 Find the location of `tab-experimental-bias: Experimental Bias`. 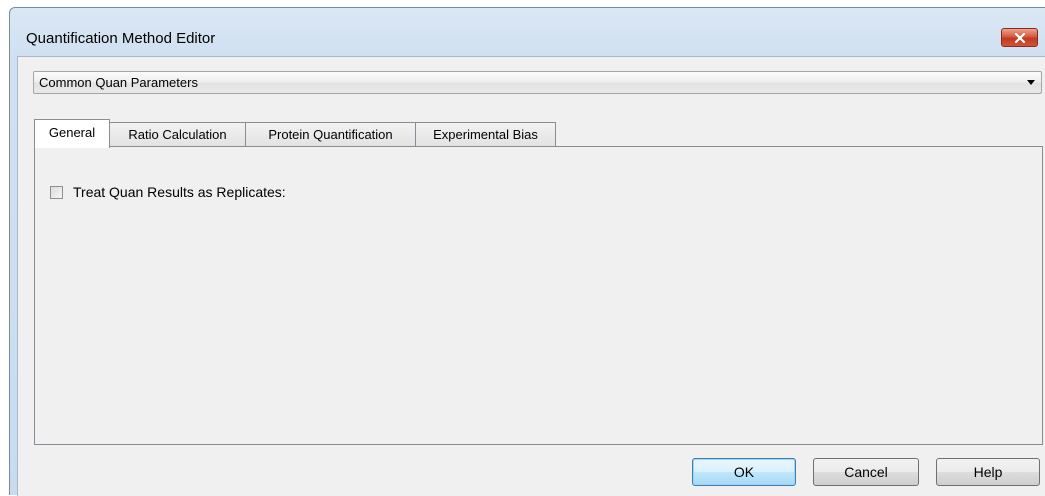

tab-experimental-bias: Experimental Bias is located at coordinates (485, 134).